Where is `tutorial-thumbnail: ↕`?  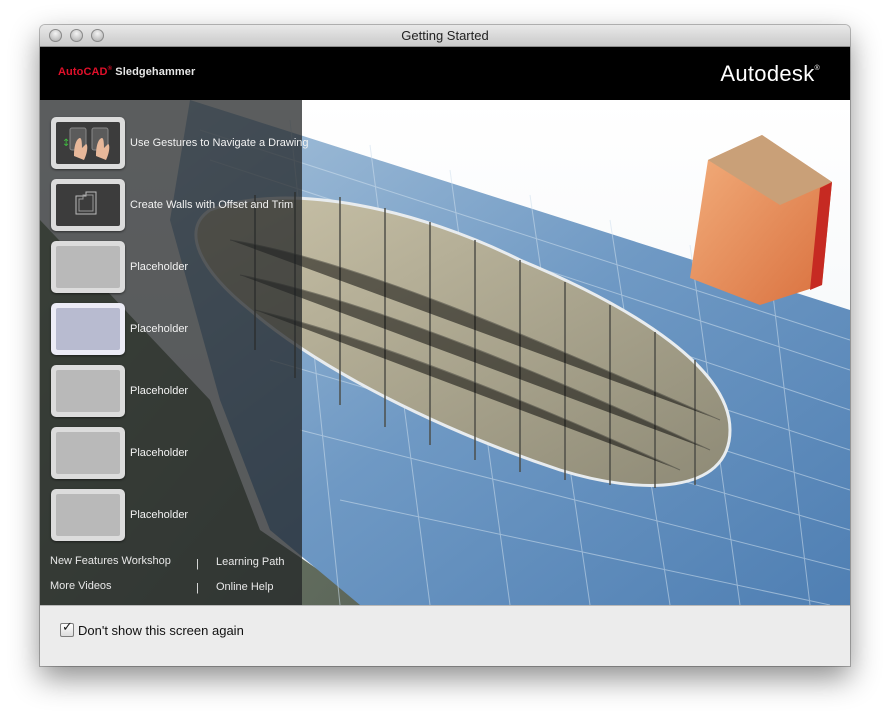 tutorial-thumbnail: ↕ is located at coordinates (88, 143).